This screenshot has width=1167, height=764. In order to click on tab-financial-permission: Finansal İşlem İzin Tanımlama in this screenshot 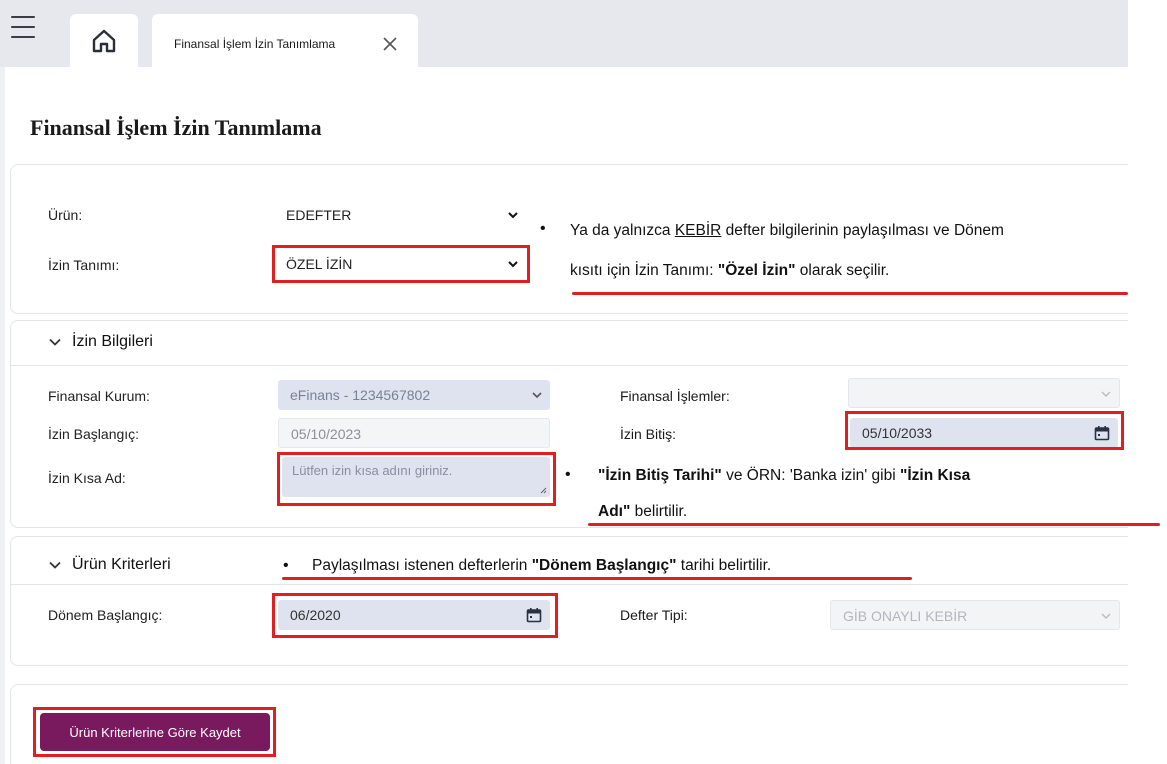, I will do `click(285, 40)`.